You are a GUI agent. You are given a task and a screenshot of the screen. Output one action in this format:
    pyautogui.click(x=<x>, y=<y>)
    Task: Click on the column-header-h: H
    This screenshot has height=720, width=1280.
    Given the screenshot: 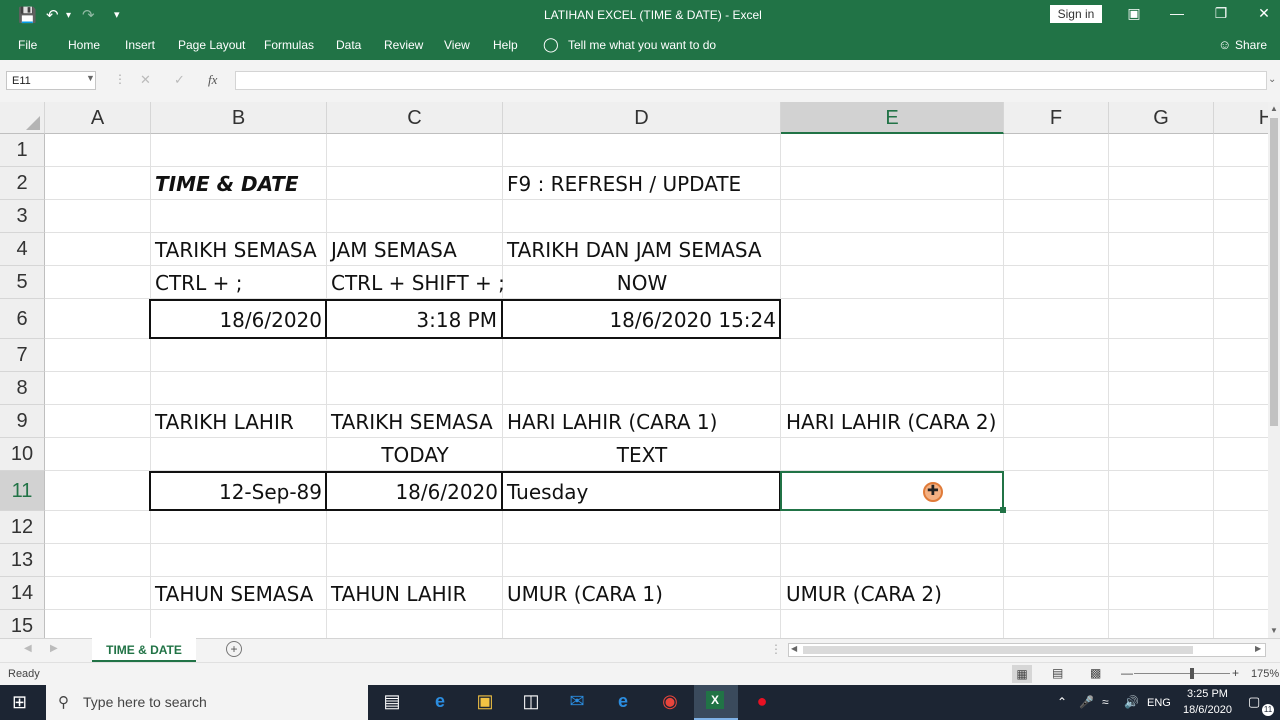 What is the action you would take?
    pyautogui.click(x=1241, y=118)
    